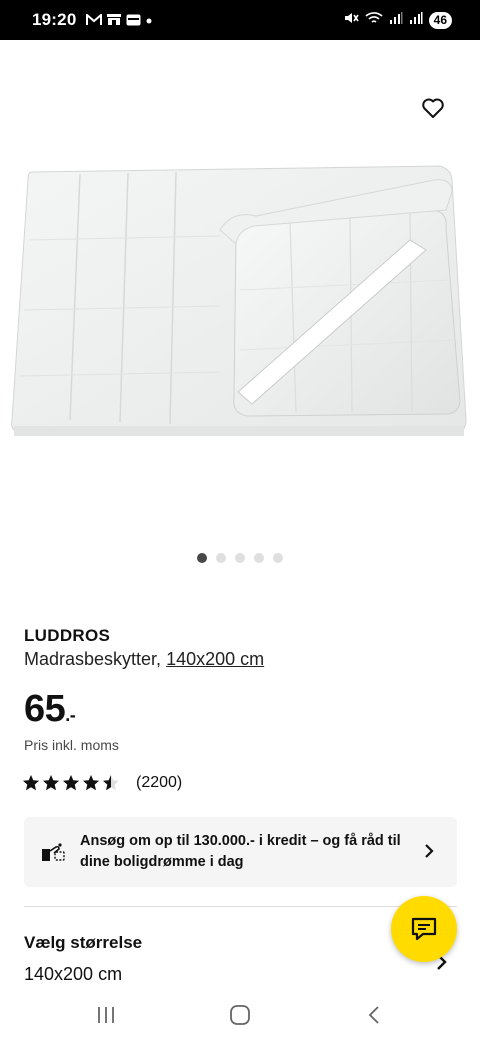  I want to click on product-type: Madrasbeskytter,, so click(93, 659).